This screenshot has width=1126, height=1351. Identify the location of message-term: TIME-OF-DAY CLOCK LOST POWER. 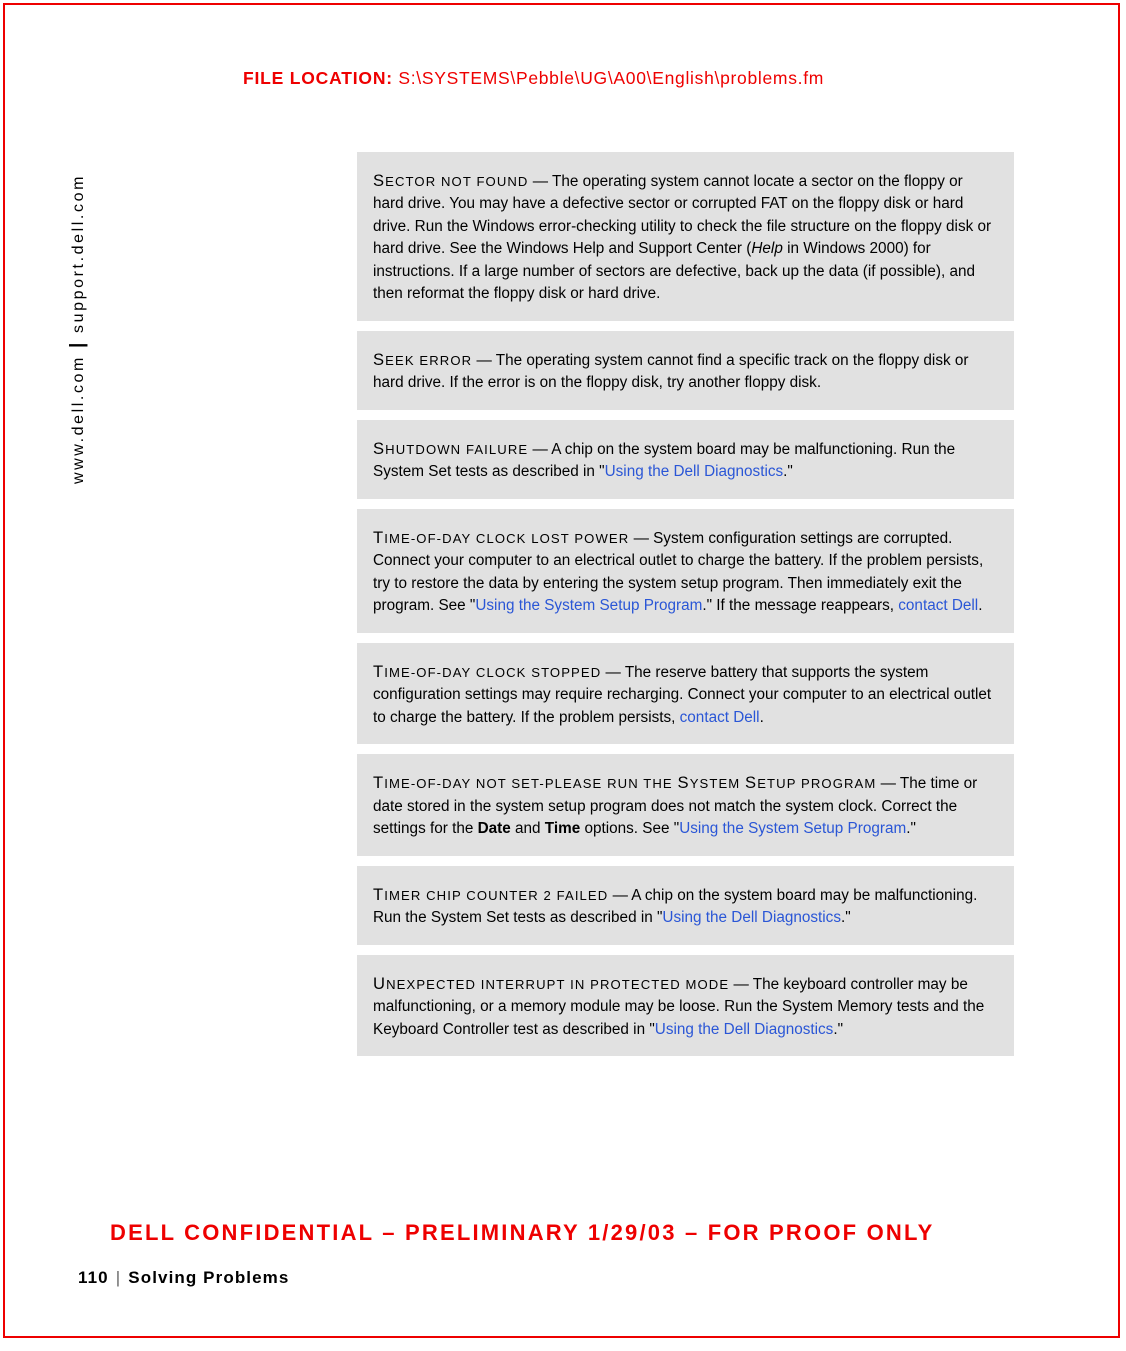
(501, 537).